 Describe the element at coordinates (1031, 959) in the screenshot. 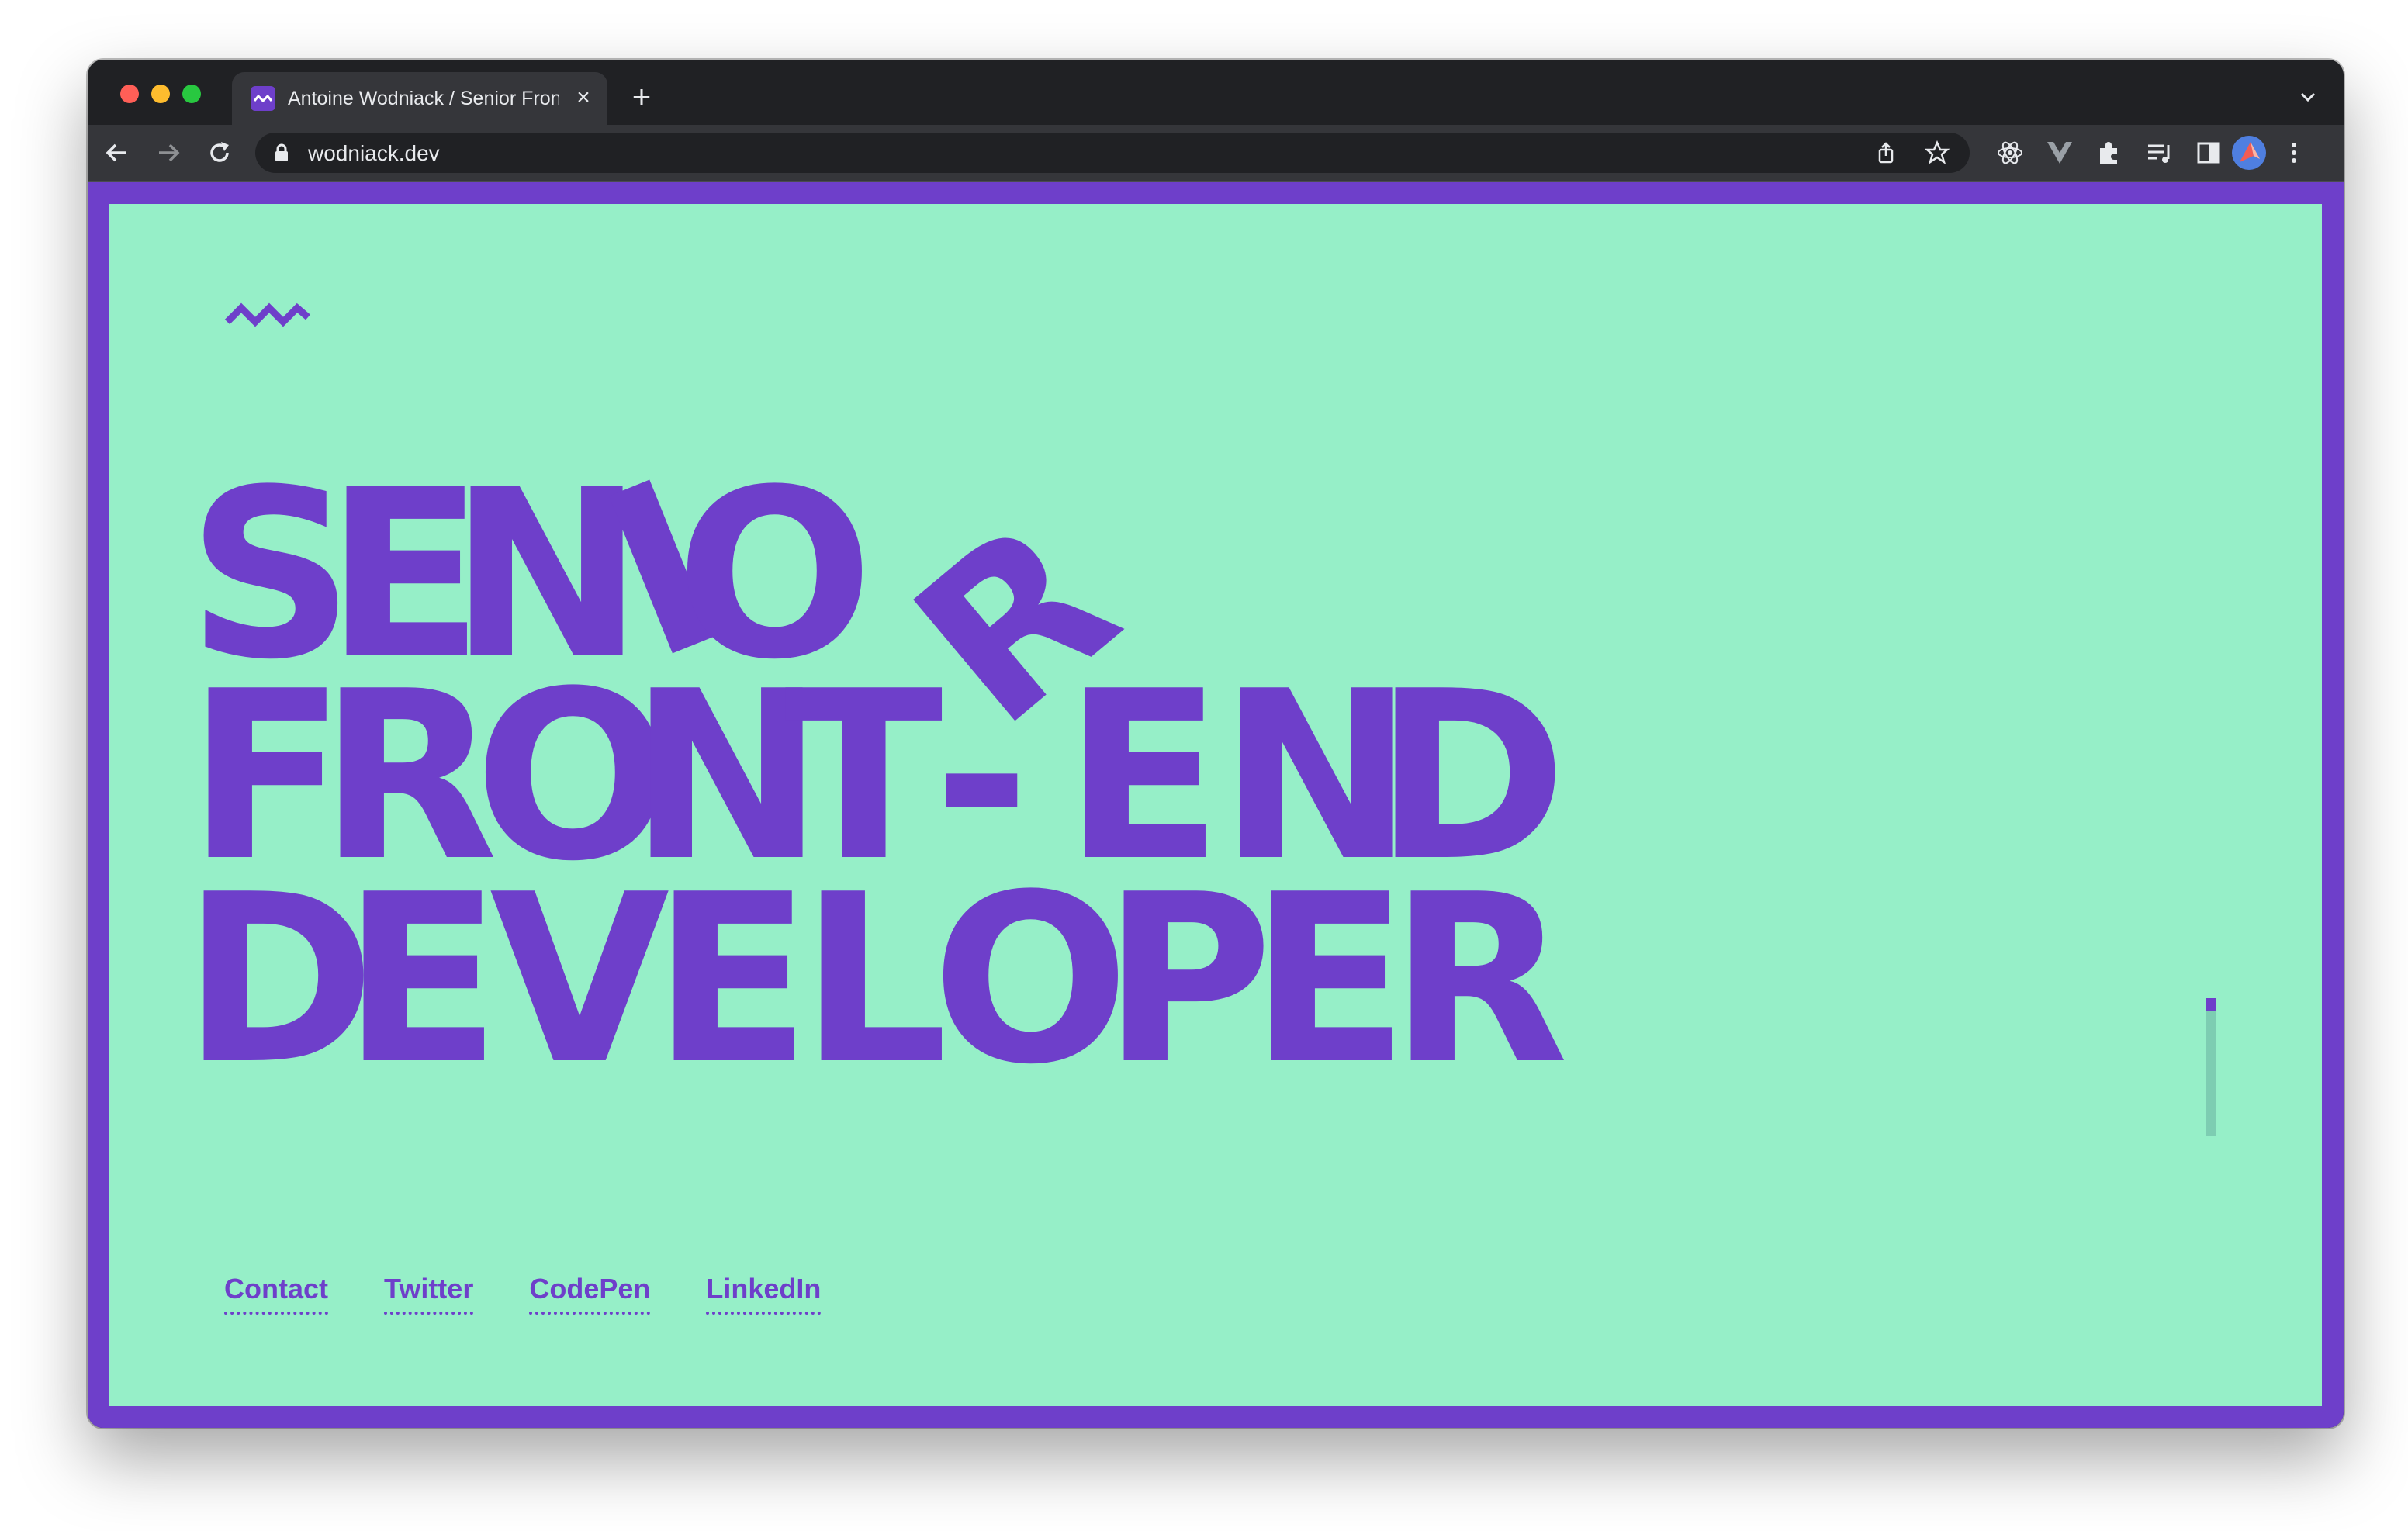

I see `hero-letter: O` at that location.